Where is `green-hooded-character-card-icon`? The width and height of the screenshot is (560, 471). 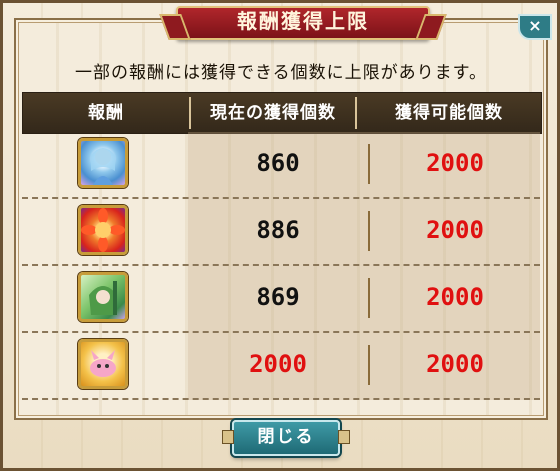 green-hooded-character-card-icon is located at coordinates (103, 297).